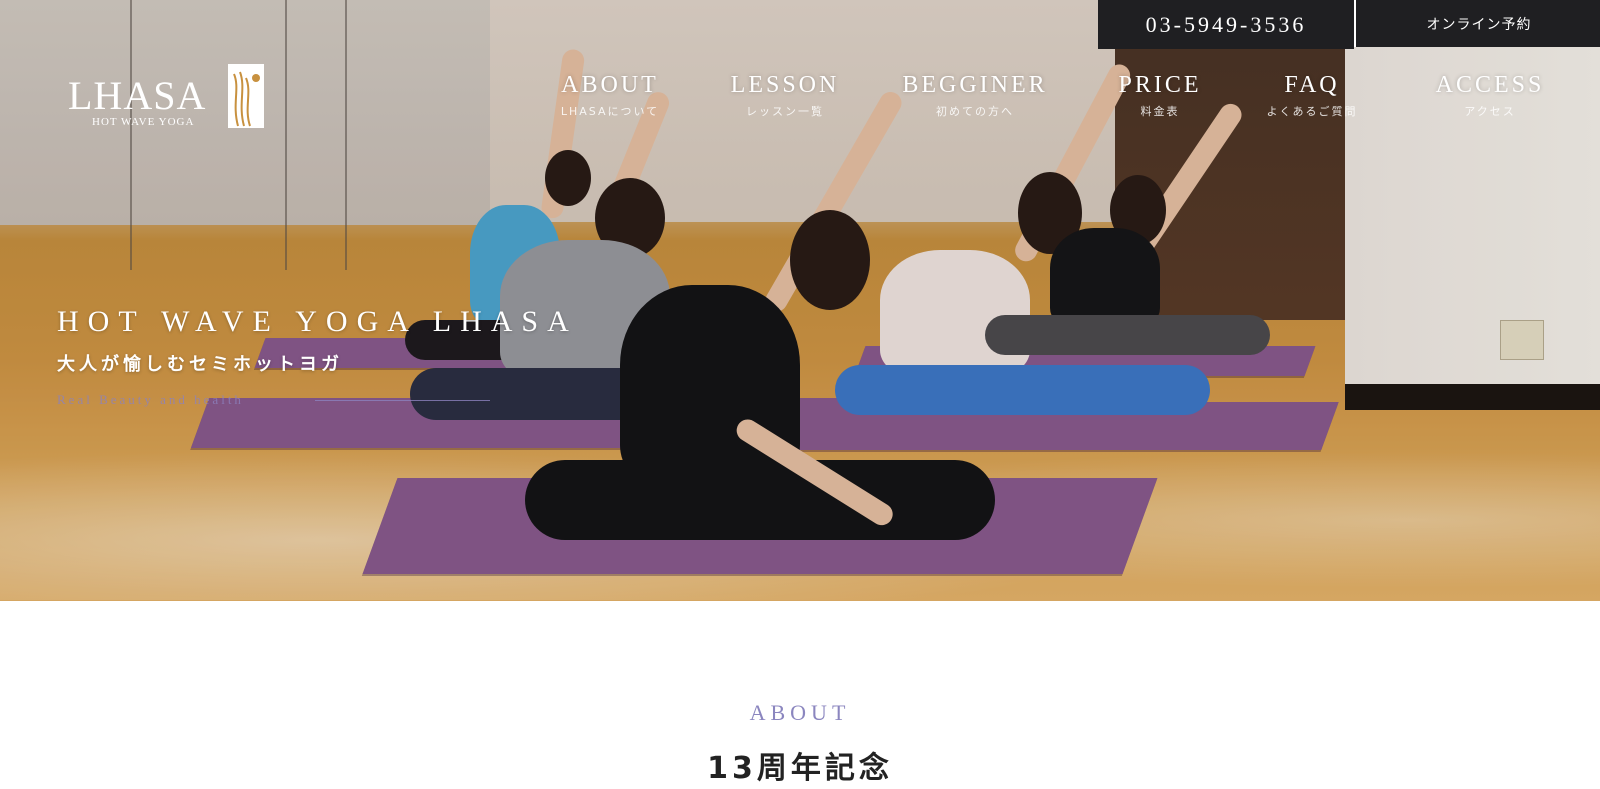  What do you see at coordinates (402, 400) in the screenshot?
I see `hero-divider-line` at bounding box center [402, 400].